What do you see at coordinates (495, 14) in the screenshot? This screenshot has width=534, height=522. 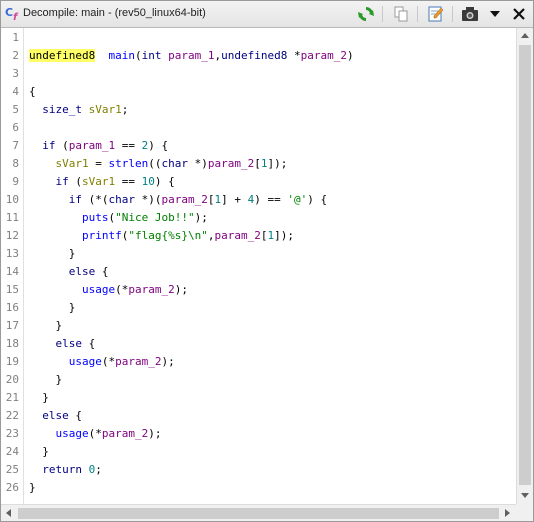 I see `menu-dropdown-icon` at bounding box center [495, 14].